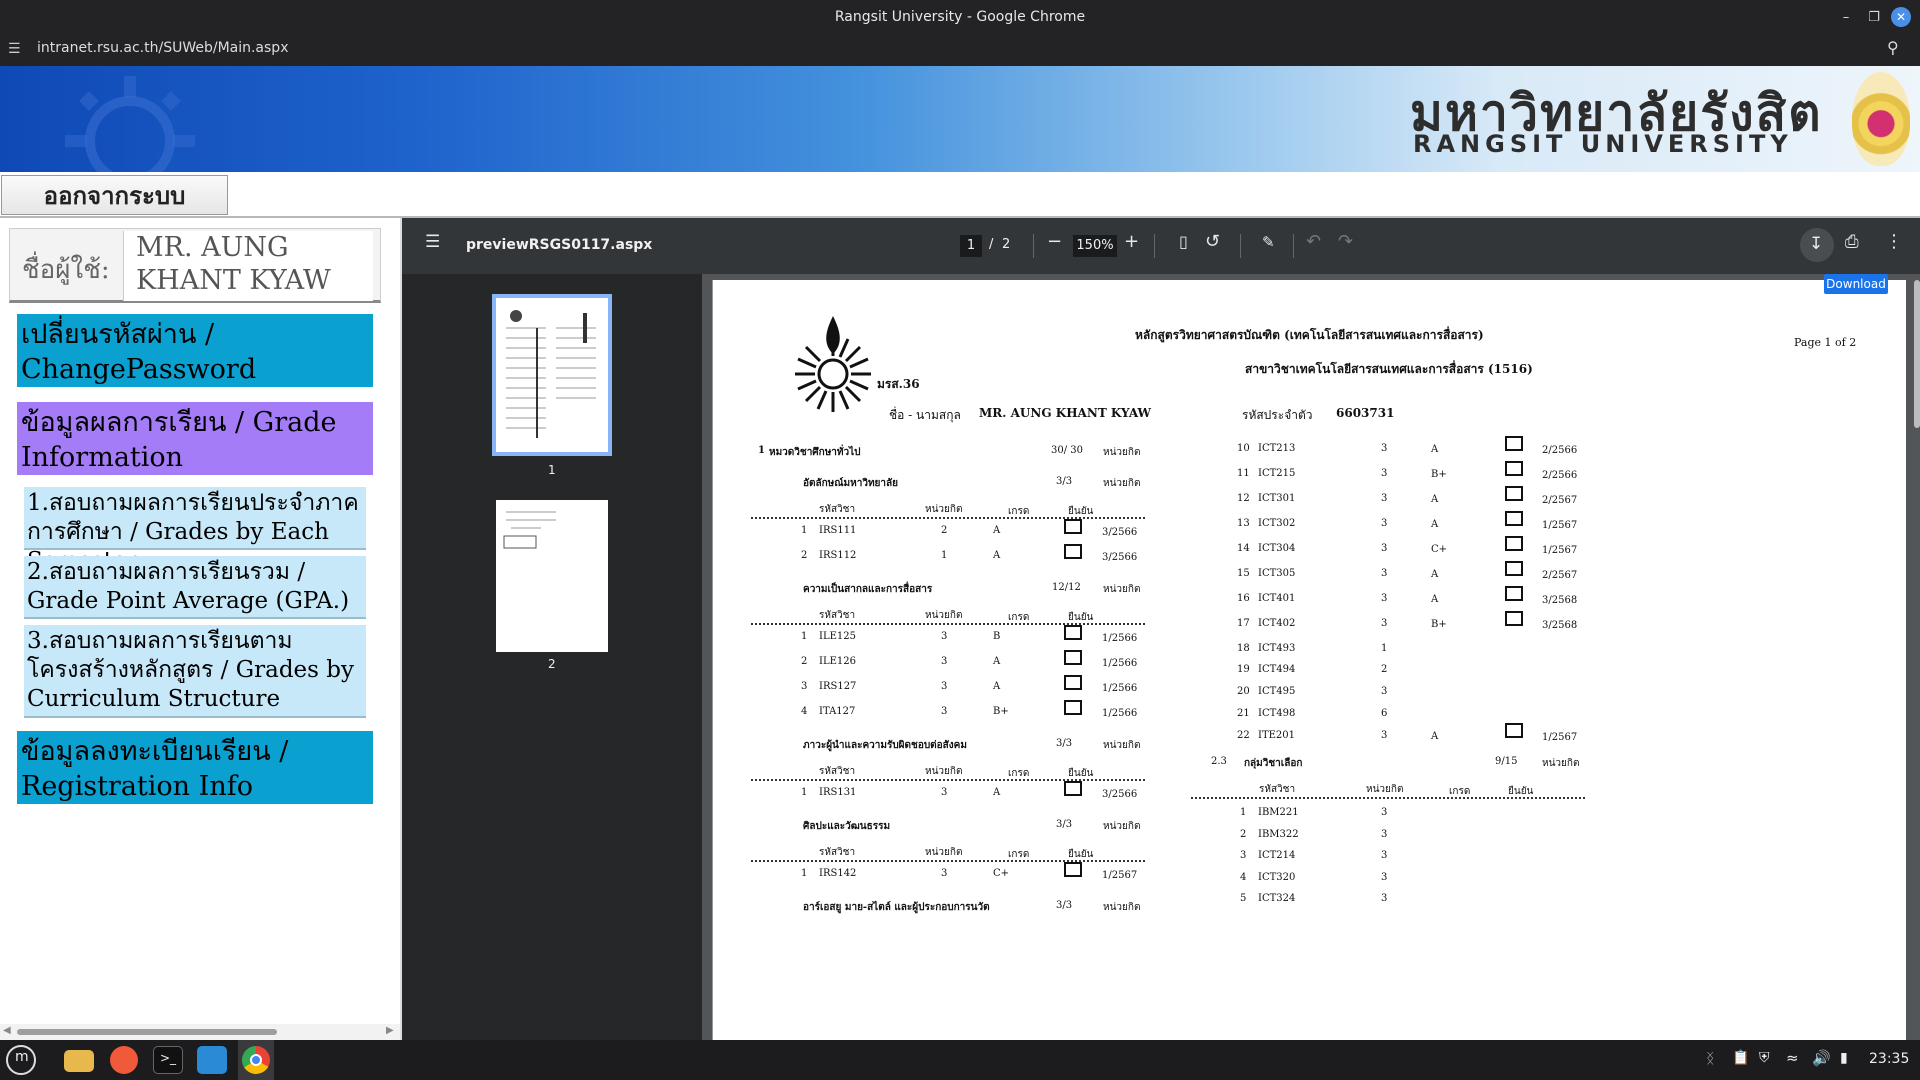  Describe the element at coordinates (1740, 1058) in the screenshot. I see `clipboard-icon: 📋` at that location.